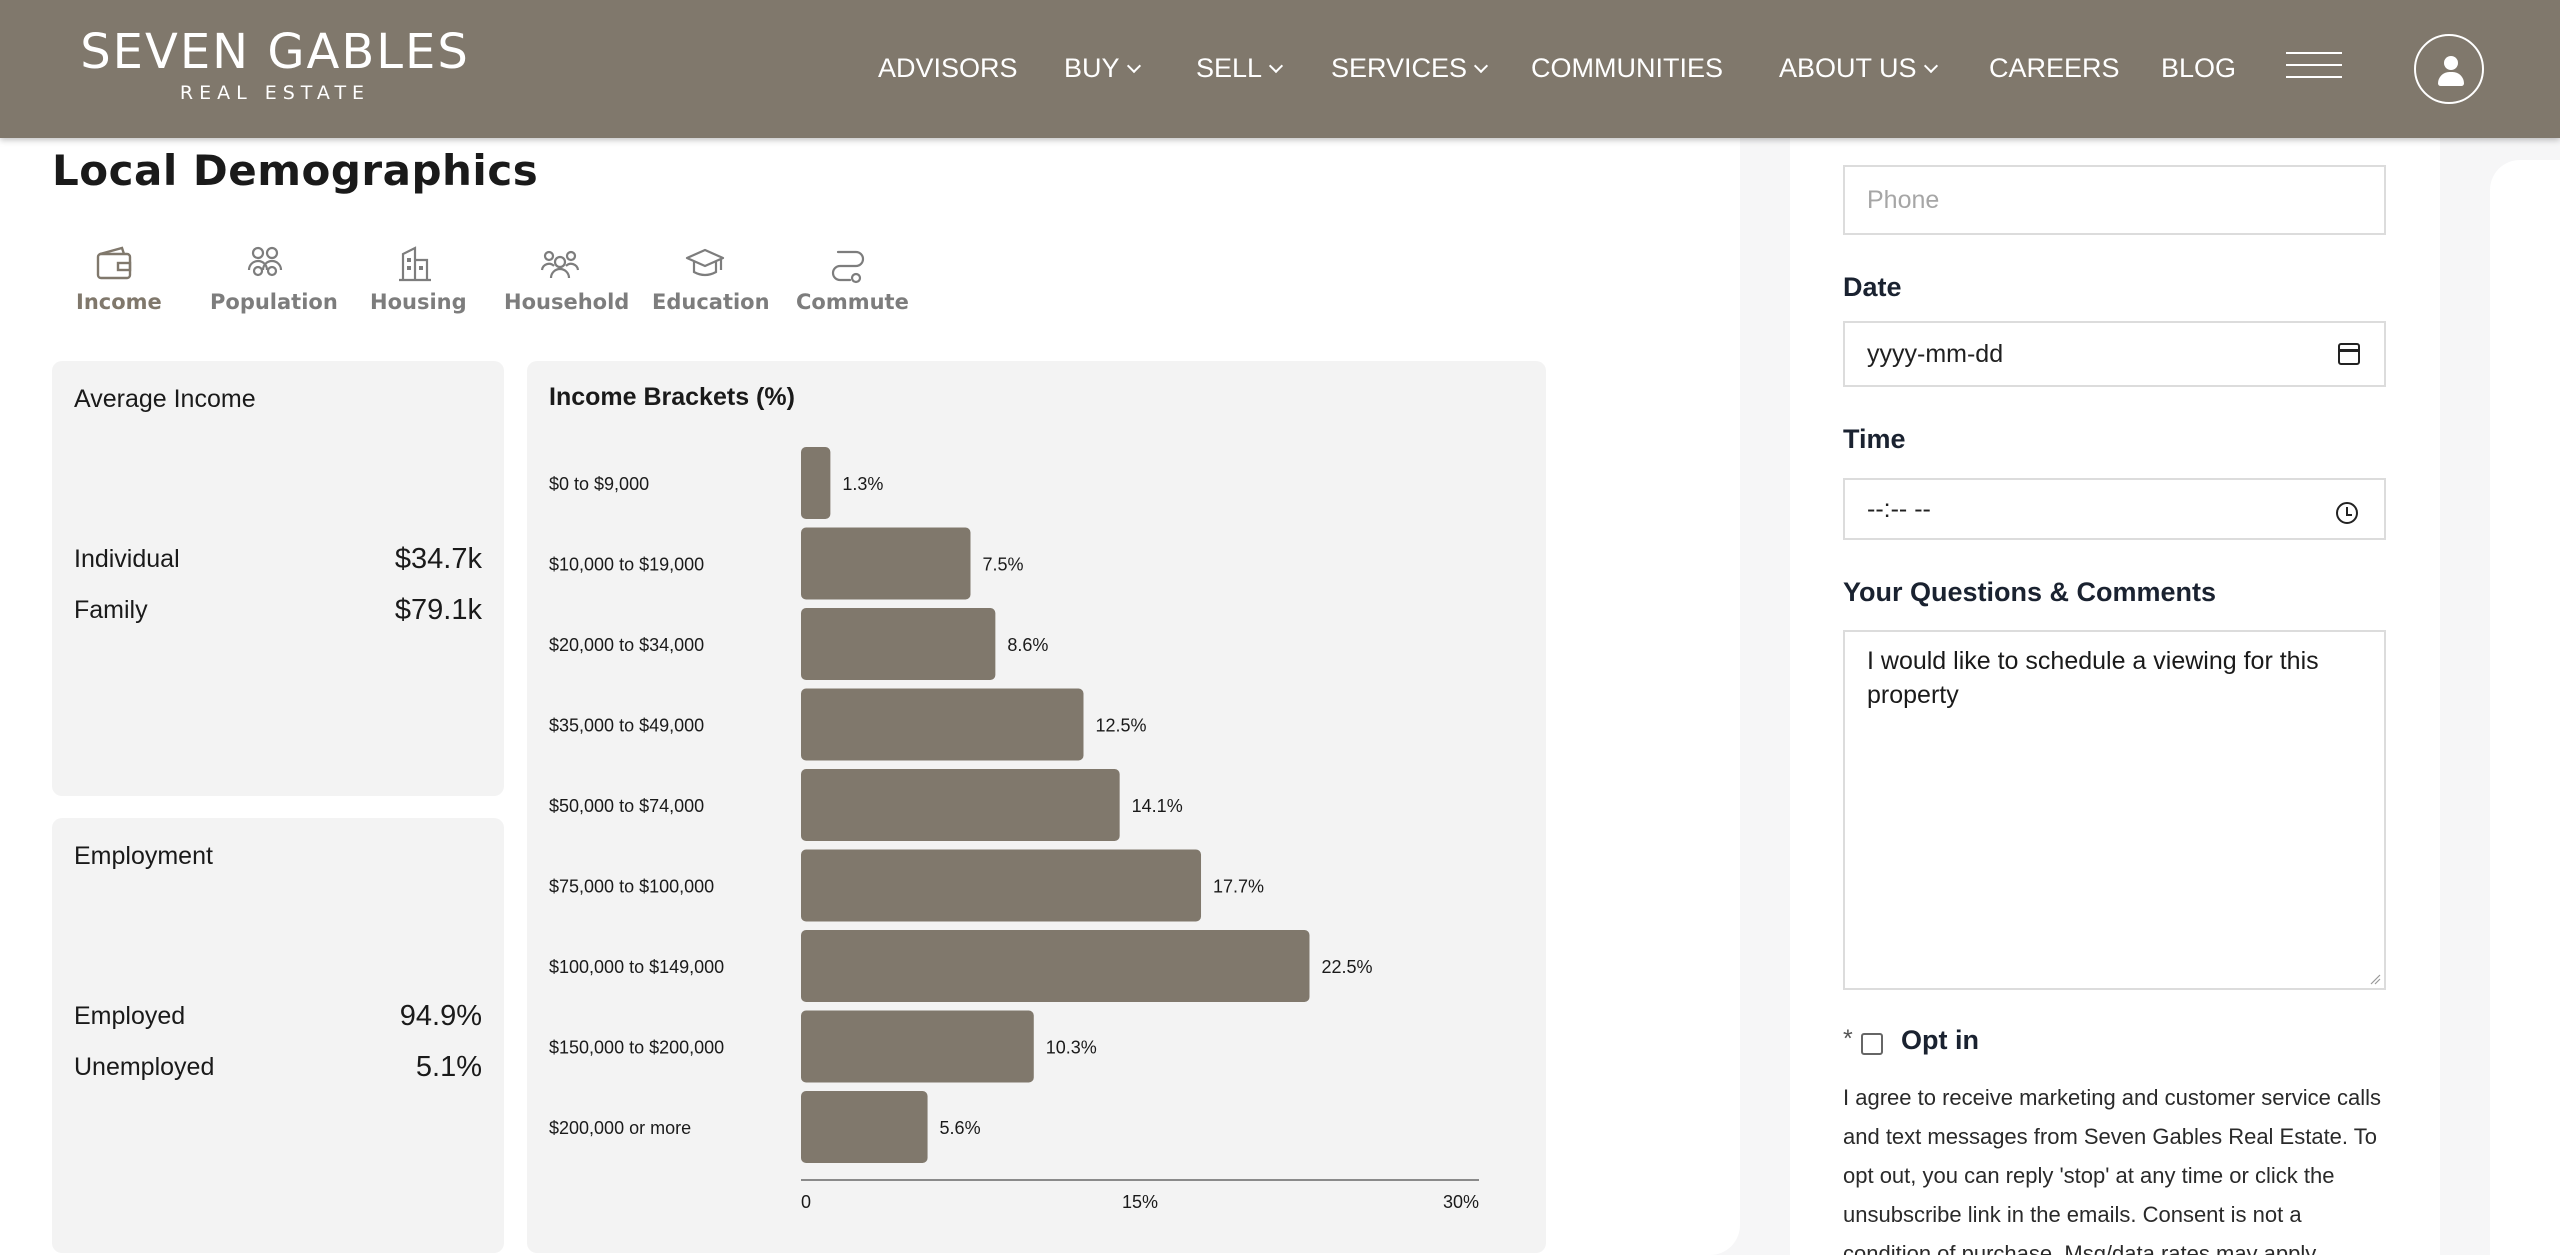 Image resolution: width=2560 pixels, height=1255 pixels. What do you see at coordinates (1229, 68) in the screenshot?
I see `nav-sell-label: SELL` at bounding box center [1229, 68].